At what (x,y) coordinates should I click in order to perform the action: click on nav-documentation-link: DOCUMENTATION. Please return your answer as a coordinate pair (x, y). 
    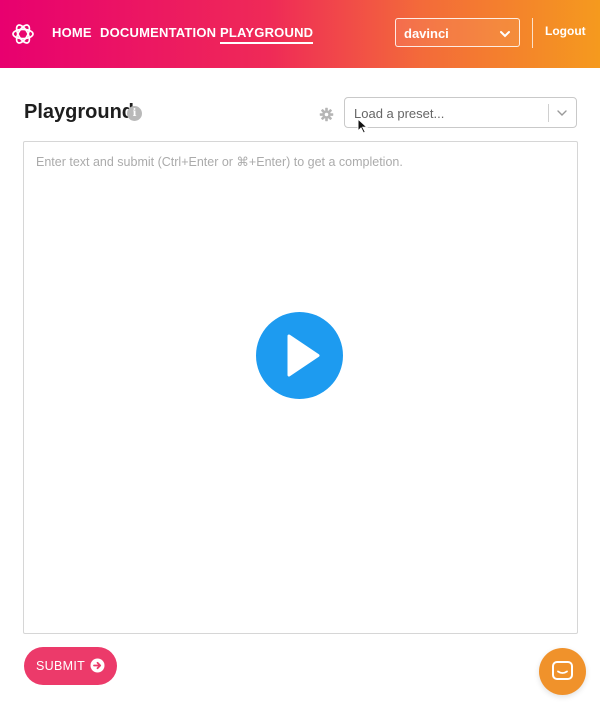
    Looking at the image, I should click on (158, 32).